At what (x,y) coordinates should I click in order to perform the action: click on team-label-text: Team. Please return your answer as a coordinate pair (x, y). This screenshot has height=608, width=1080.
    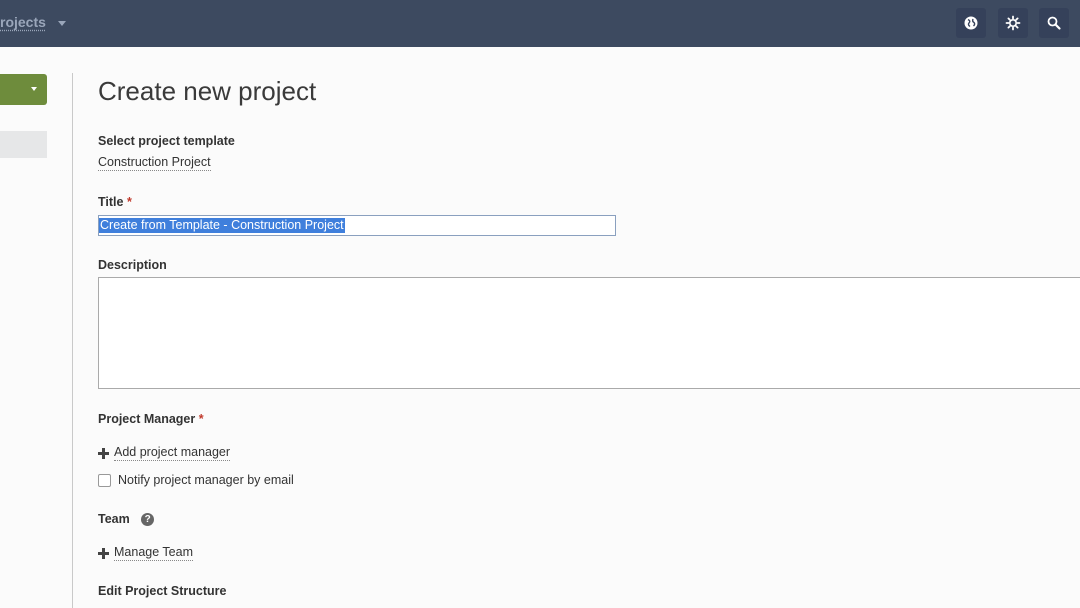
    Looking at the image, I should click on (114, 519).